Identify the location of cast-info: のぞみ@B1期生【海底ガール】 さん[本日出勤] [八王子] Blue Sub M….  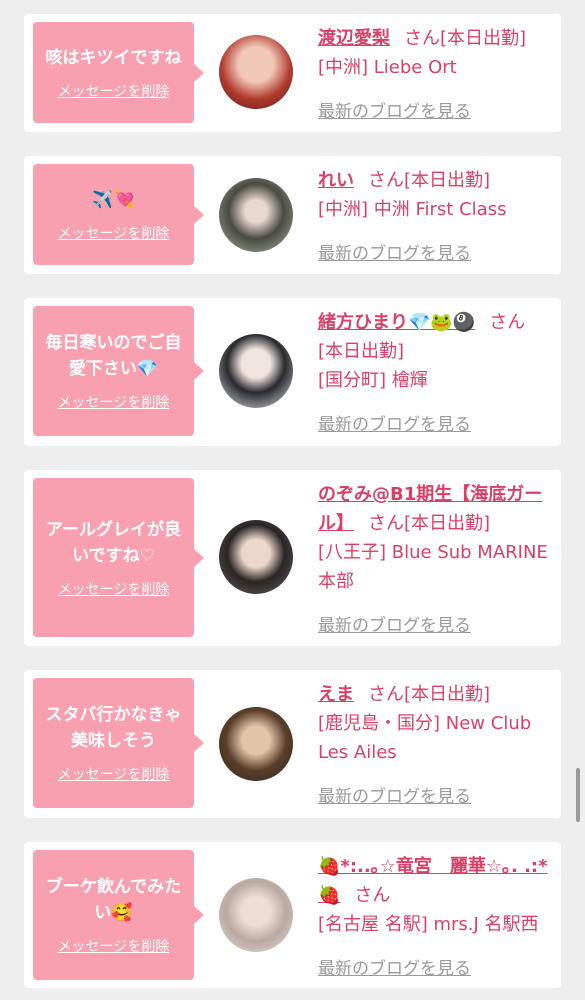
(437, 538).